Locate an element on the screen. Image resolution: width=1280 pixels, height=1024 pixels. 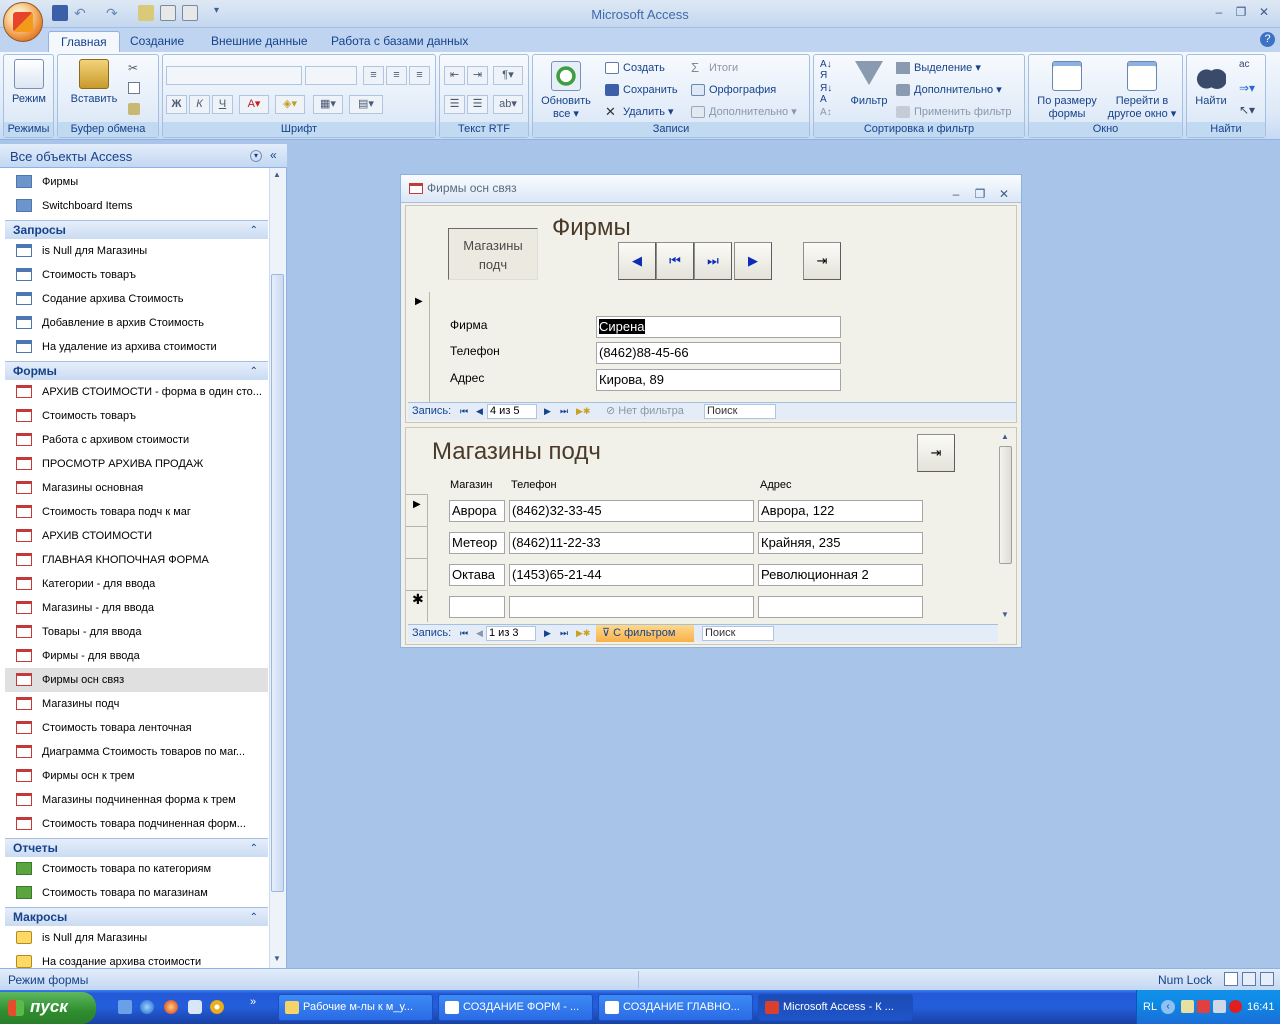
align-right-icon: ≡ is located at coordinates (419, 75).